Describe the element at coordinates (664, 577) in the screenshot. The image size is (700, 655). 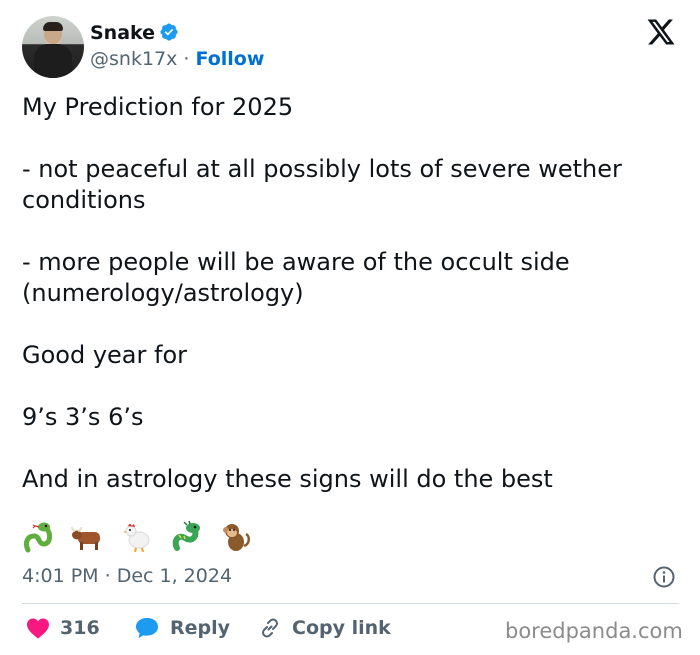
I see `info-icon` at that location.